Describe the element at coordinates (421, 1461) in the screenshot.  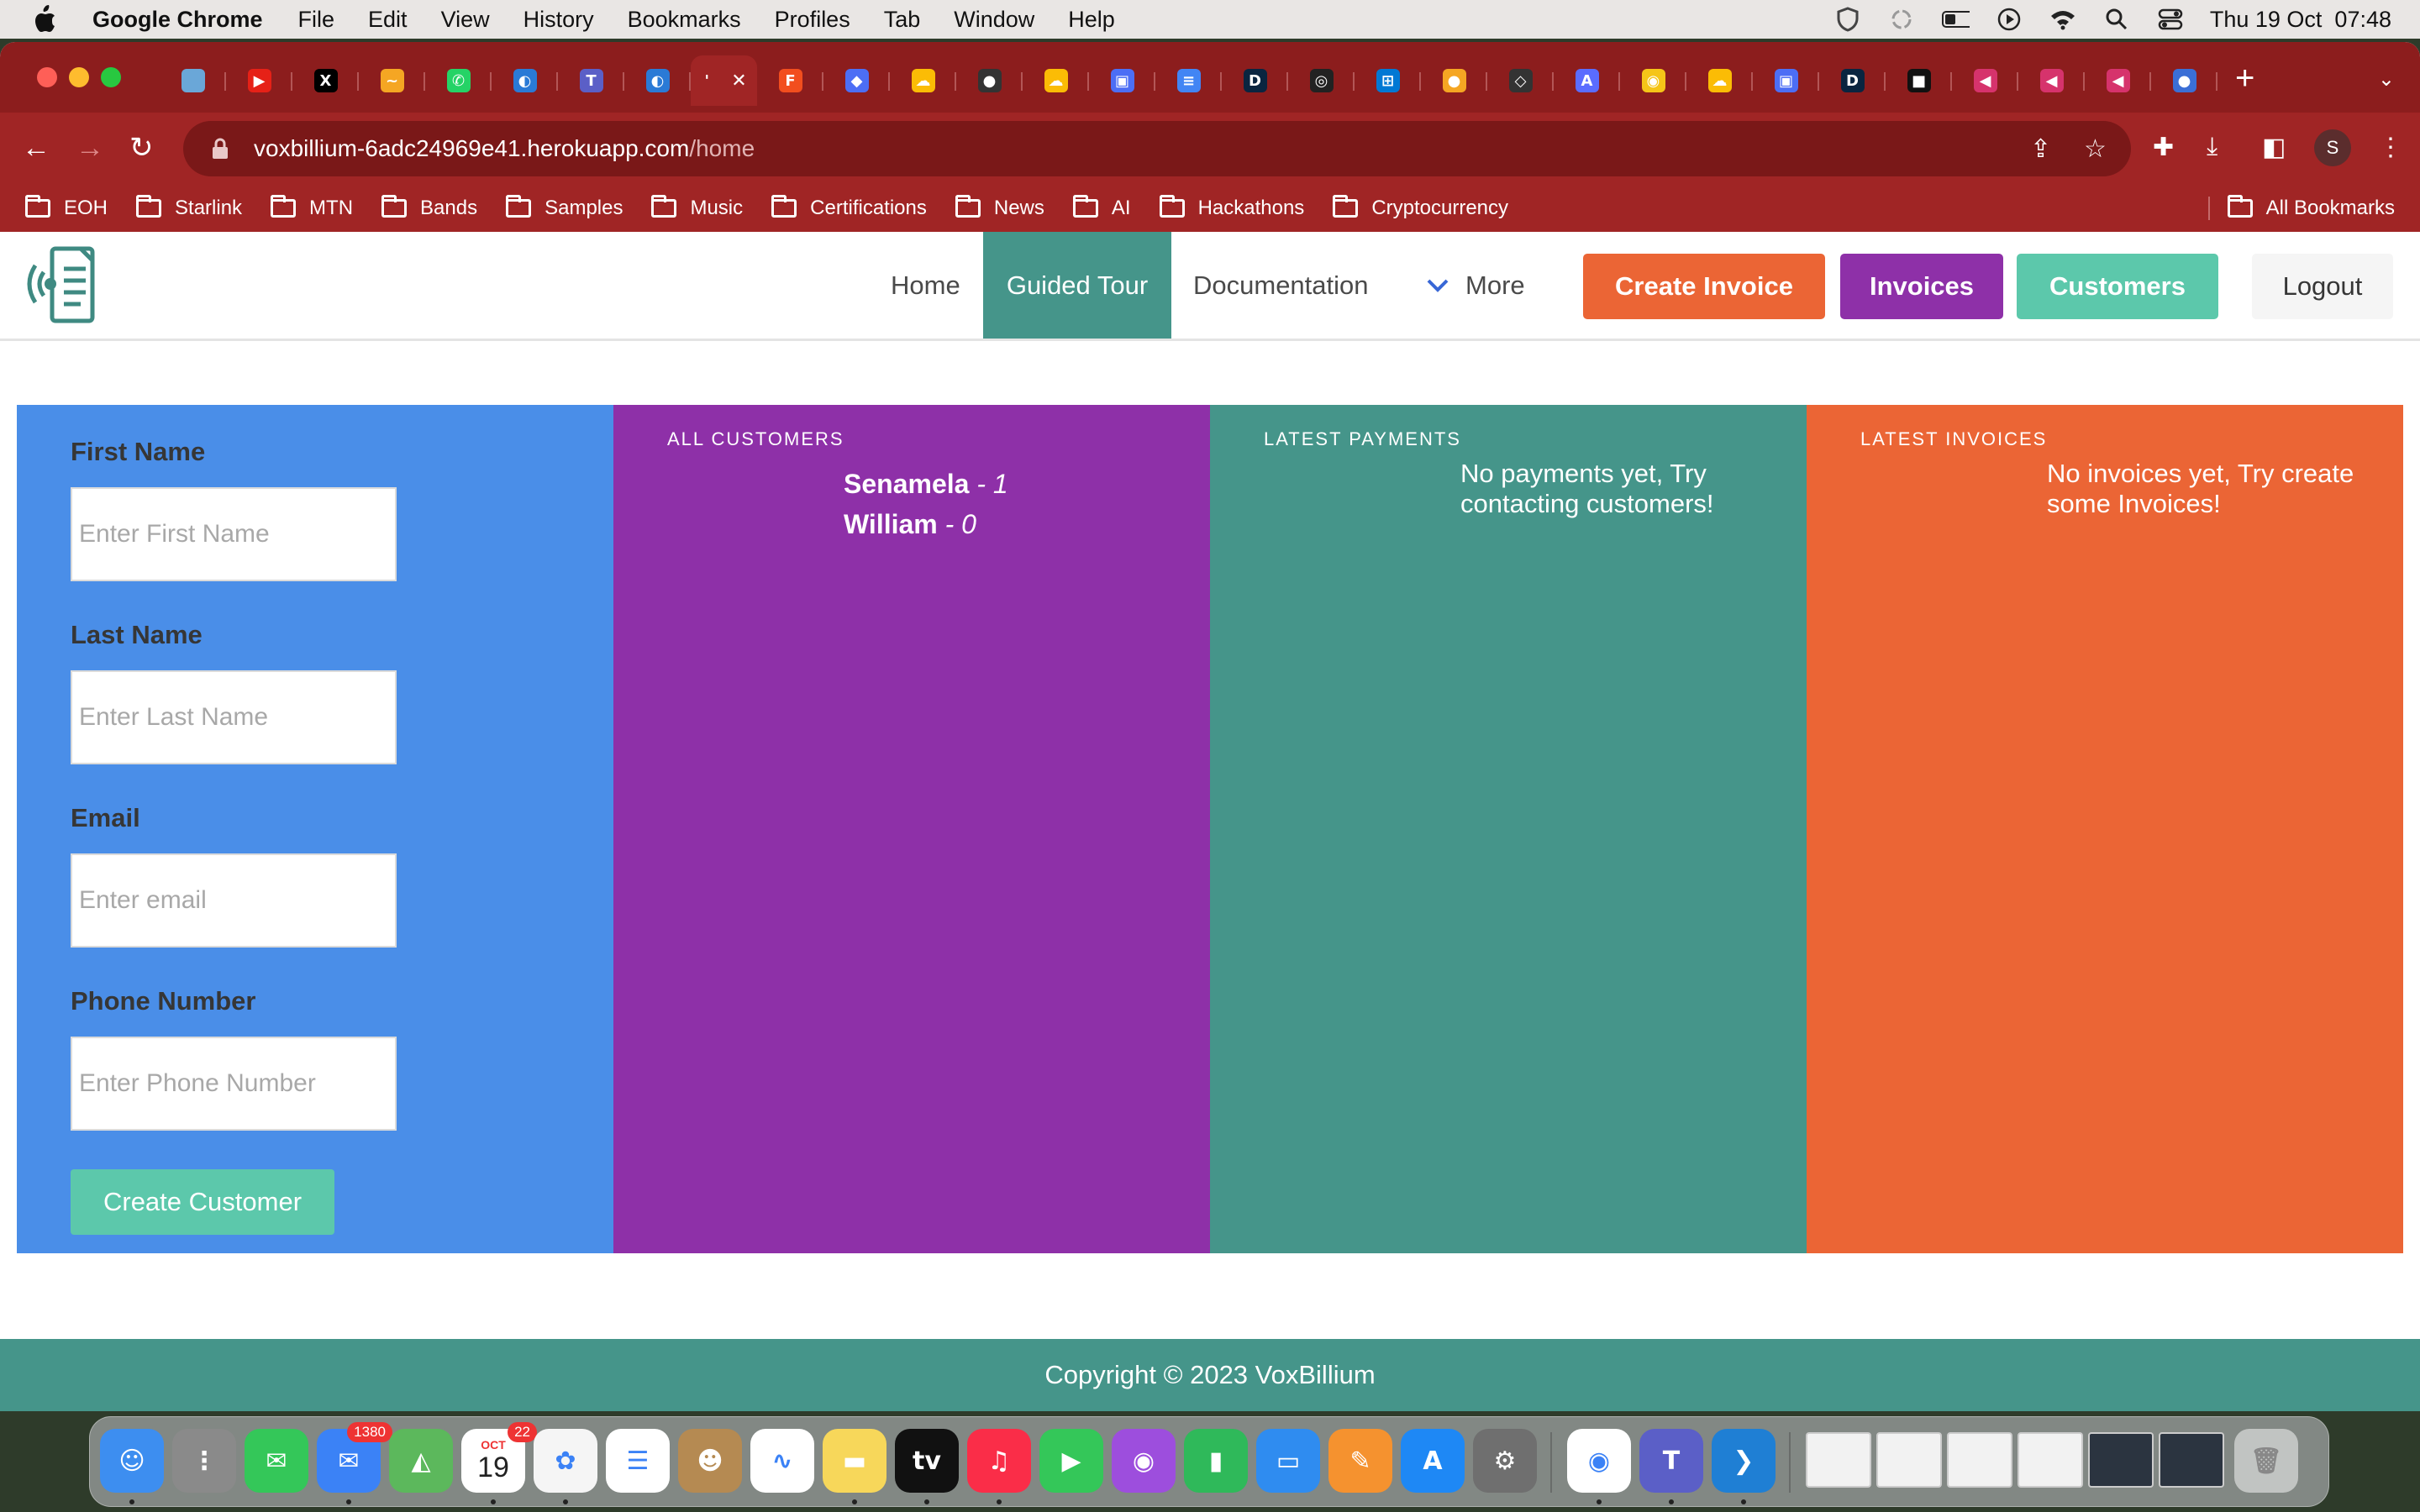
I see `maps-icon: ◭` at that location.